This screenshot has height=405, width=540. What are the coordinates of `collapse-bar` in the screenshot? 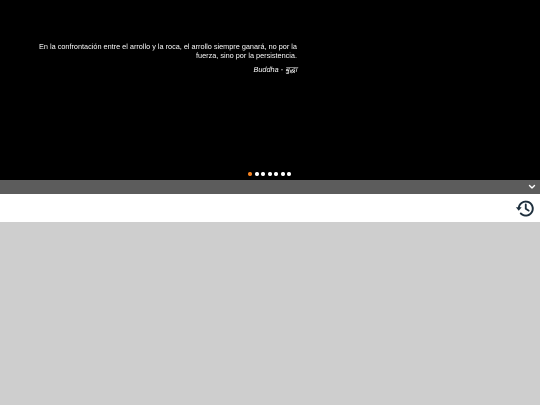 It's located at (270, 187).